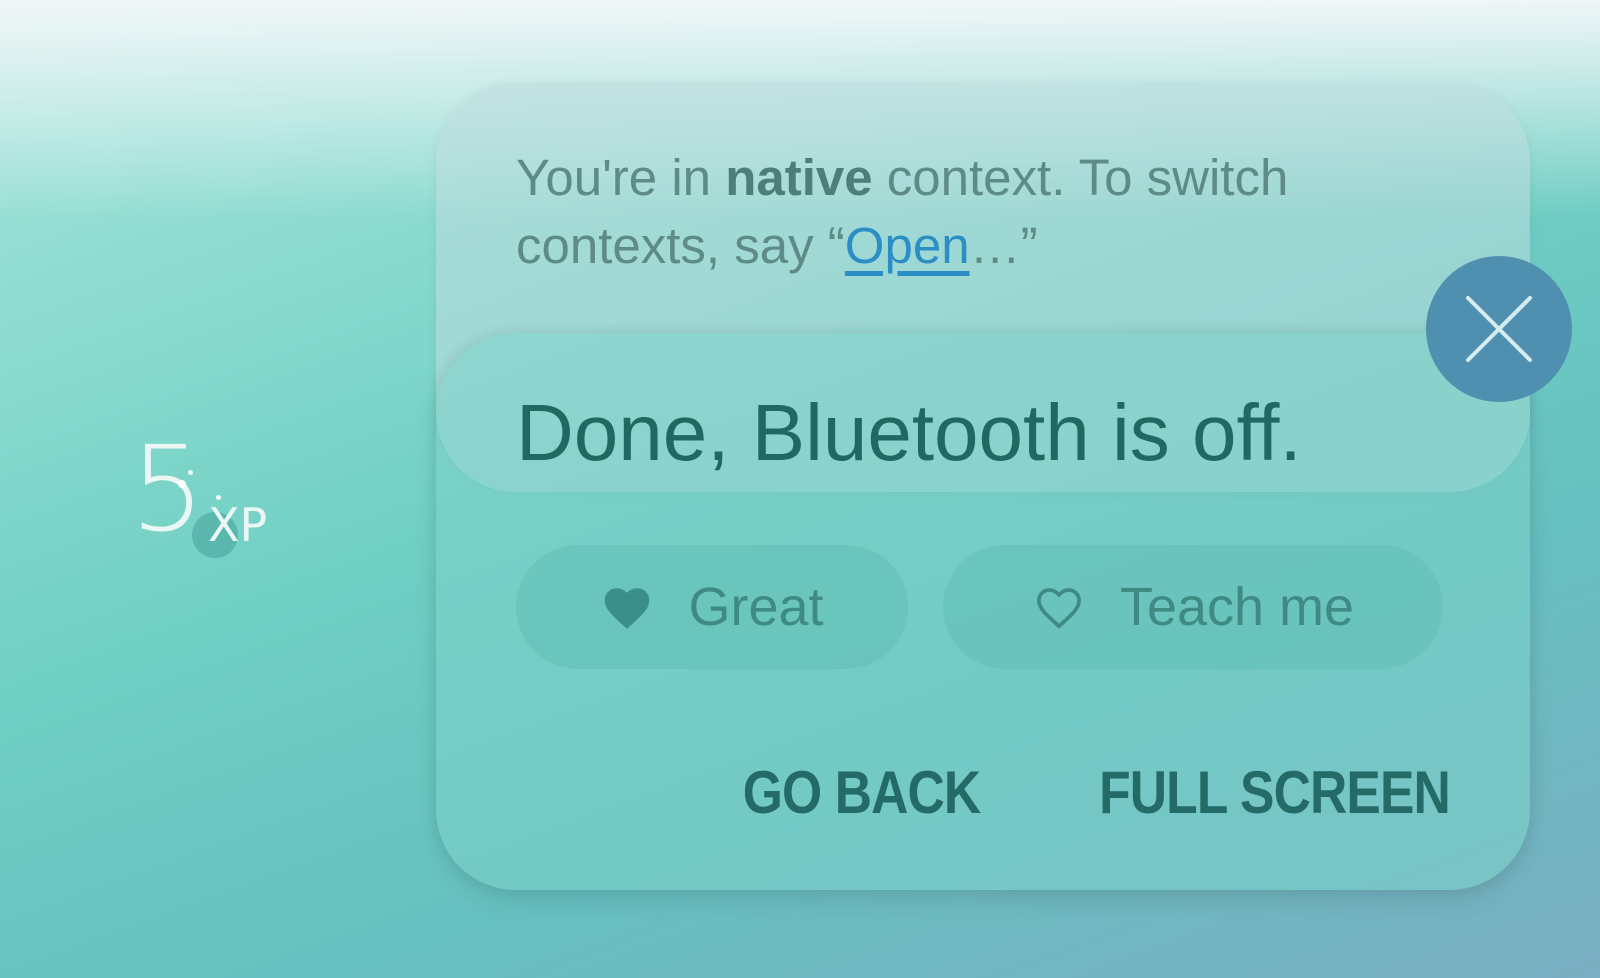 This screenshot has height=978, width=1600. I want to click on close-button, so click(1499, 329).